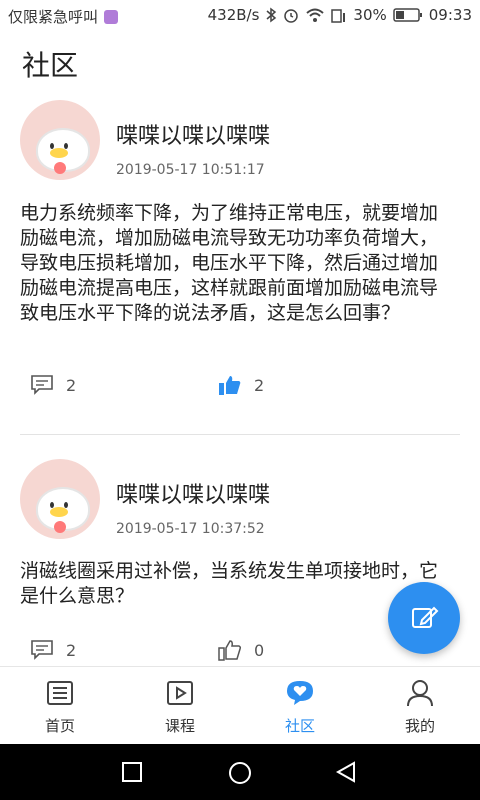  I want to click on tab-courses: 课程, so click(180, 706).